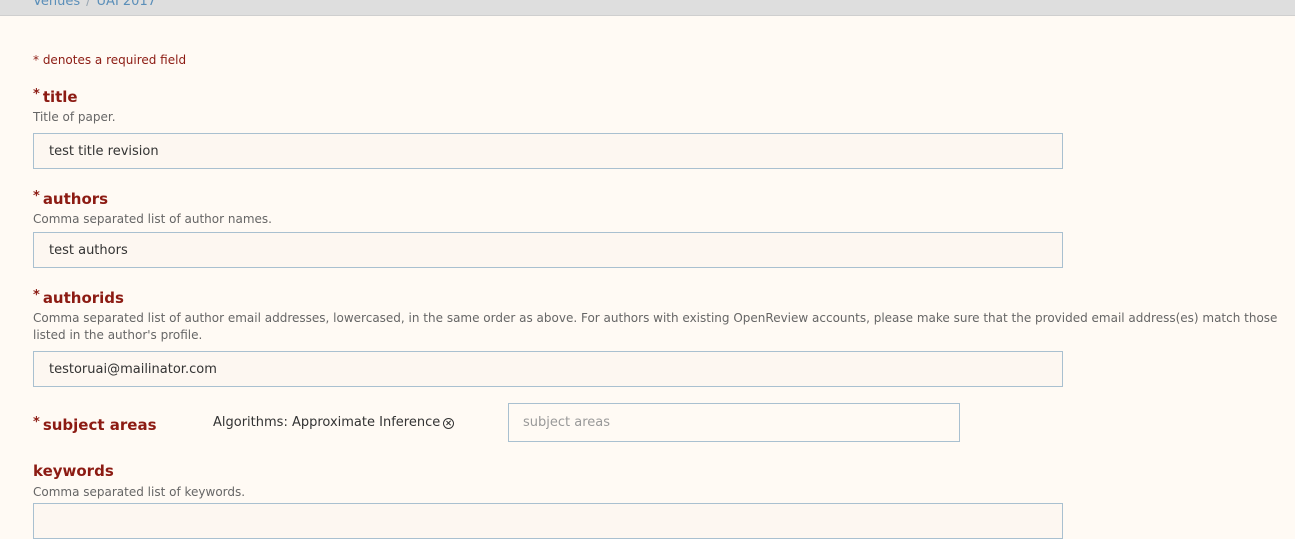 This screenshot has height=539, width=1295. I want to click on required-field-note: * denotes a required field, so click(110, 60).